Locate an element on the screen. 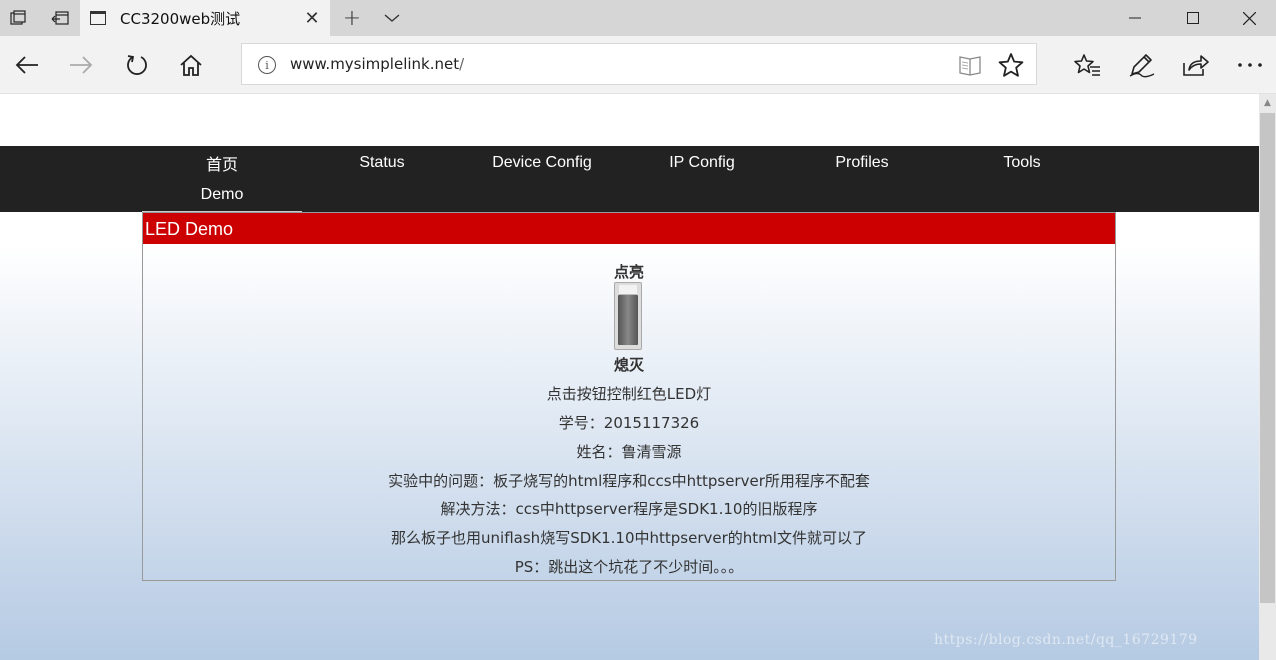 Image resolution: width=1276 pixels, height=660 pixels. switch-on-label: 点亮 is located at coordinates (628, 272).